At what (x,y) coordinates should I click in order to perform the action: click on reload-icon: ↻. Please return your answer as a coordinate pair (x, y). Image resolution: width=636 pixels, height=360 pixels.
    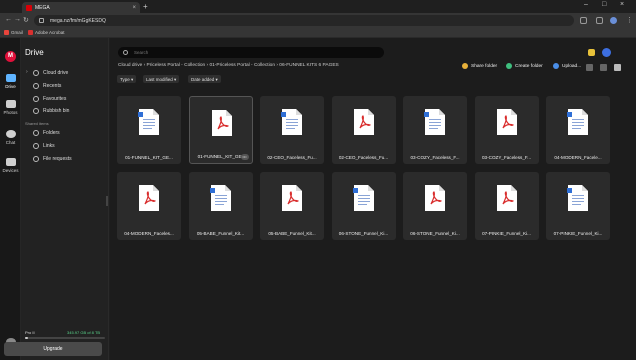
    Looking at the image, I should click on (26, 20).